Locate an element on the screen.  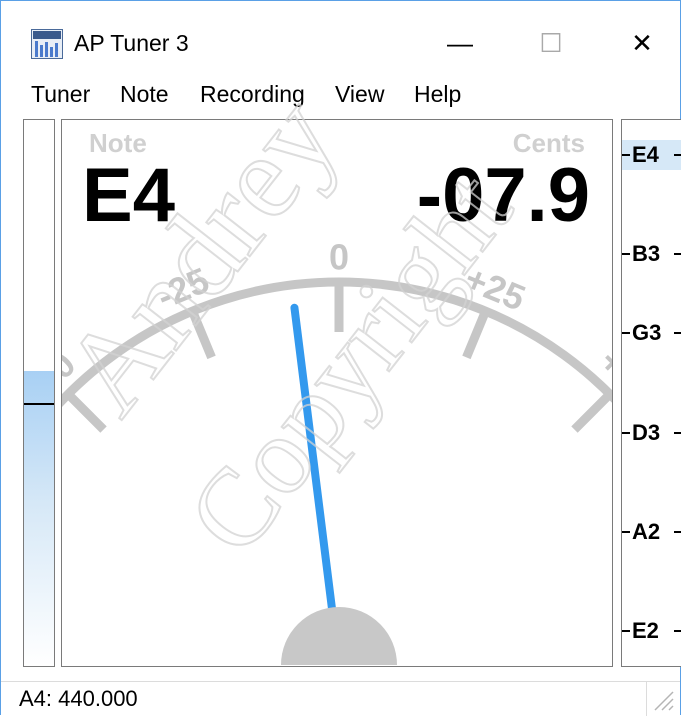
close-button: ✕ is located at coordinates (642, 43).